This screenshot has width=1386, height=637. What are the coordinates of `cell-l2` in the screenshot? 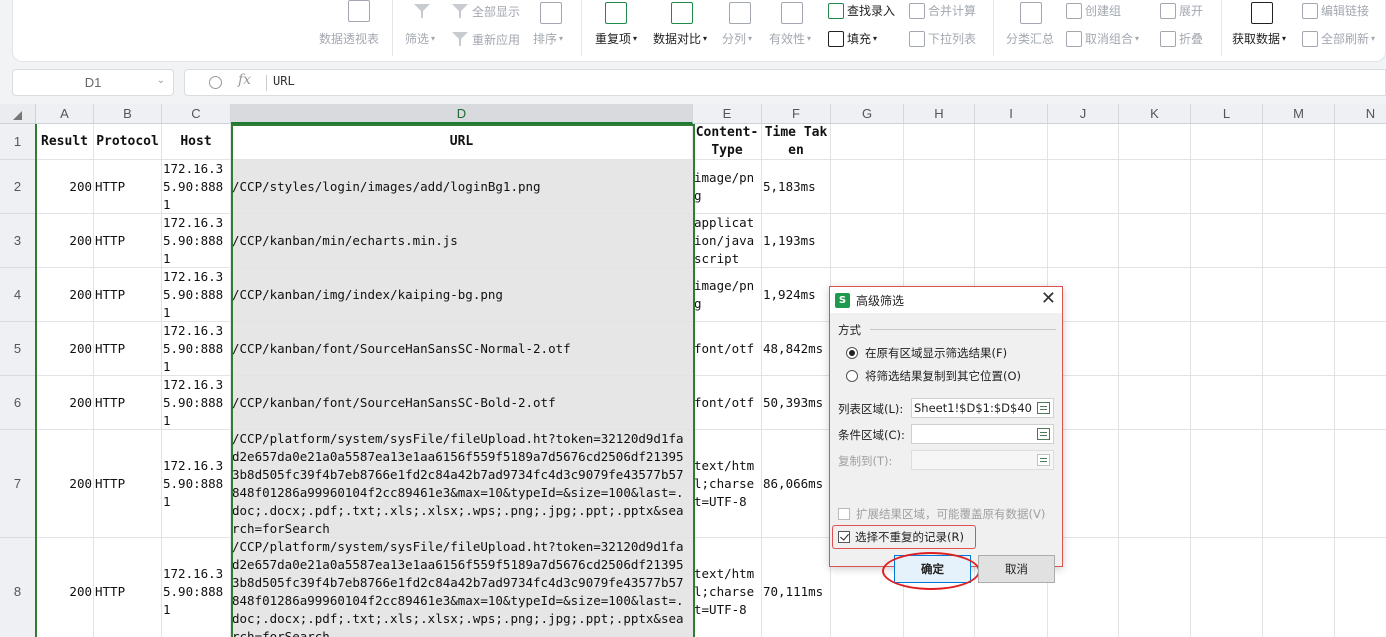 It's located at (1227, 187).